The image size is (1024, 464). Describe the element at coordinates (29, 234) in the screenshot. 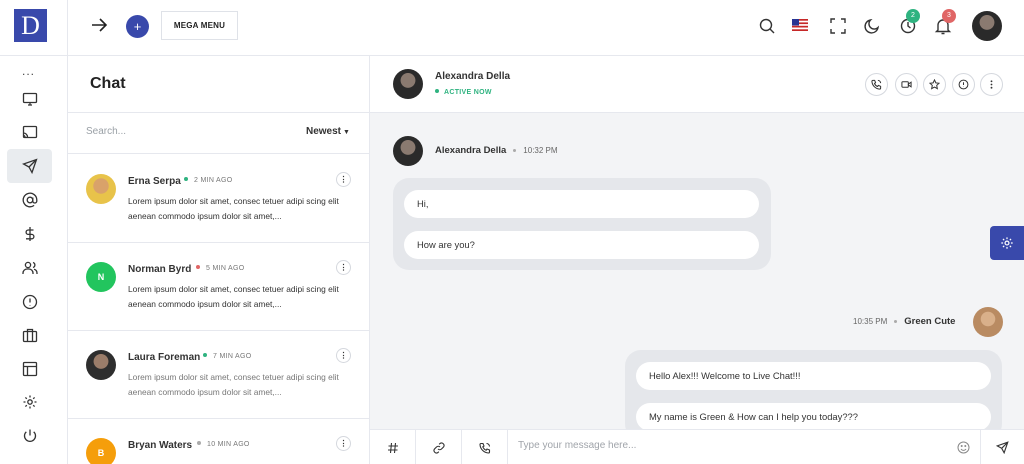

I see `dollar-icon` at that location.